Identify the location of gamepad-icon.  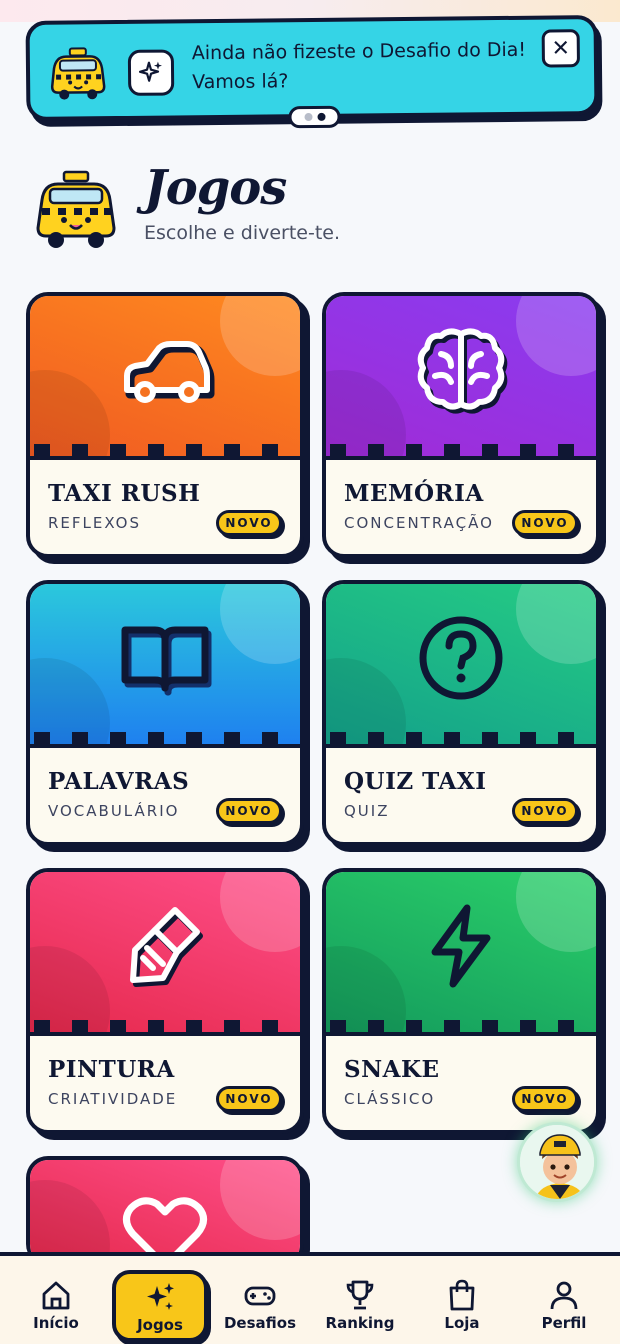
(260, 1295).